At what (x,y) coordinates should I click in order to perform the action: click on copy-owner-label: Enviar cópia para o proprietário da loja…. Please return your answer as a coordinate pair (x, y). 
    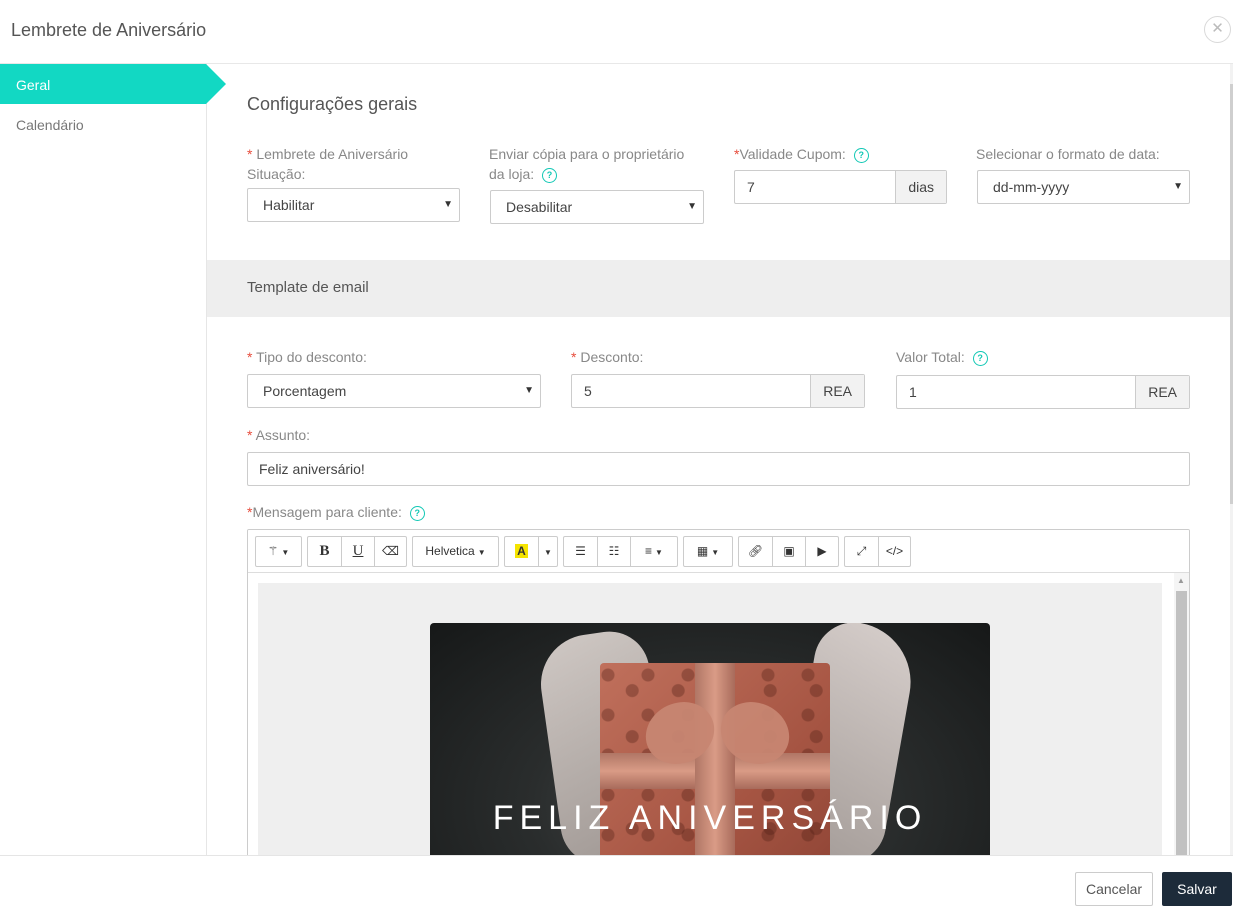
    Looking at the image, I should click on (587, 164).